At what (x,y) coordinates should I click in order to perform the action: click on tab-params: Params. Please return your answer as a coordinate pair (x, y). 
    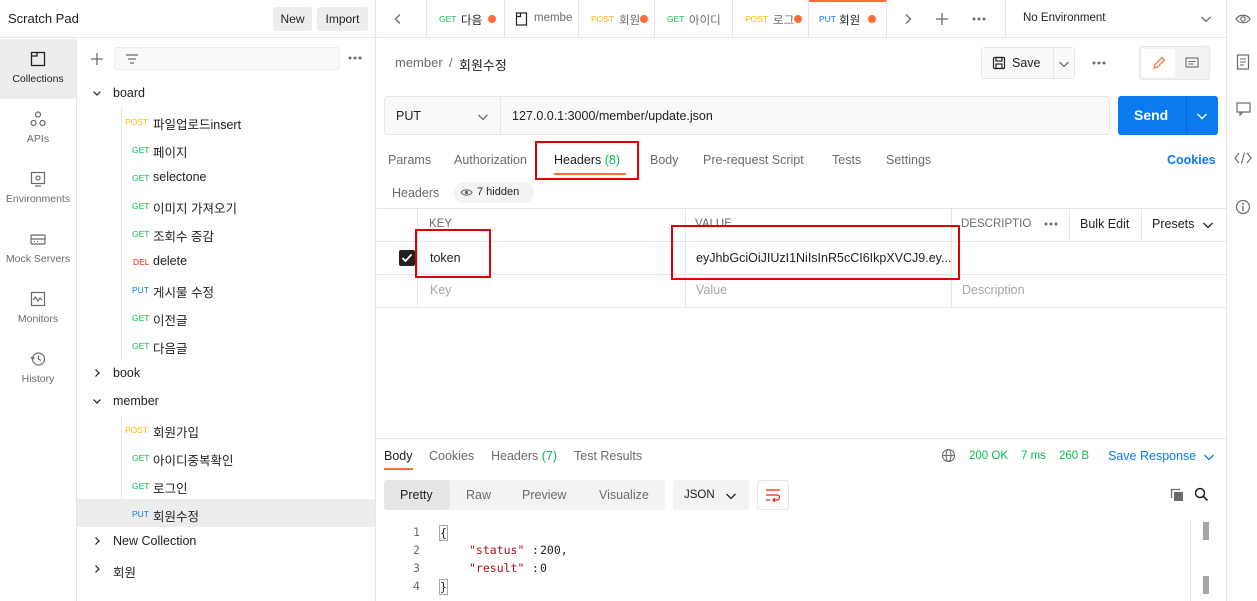
    Looking at the image, I should click on (409, 160).